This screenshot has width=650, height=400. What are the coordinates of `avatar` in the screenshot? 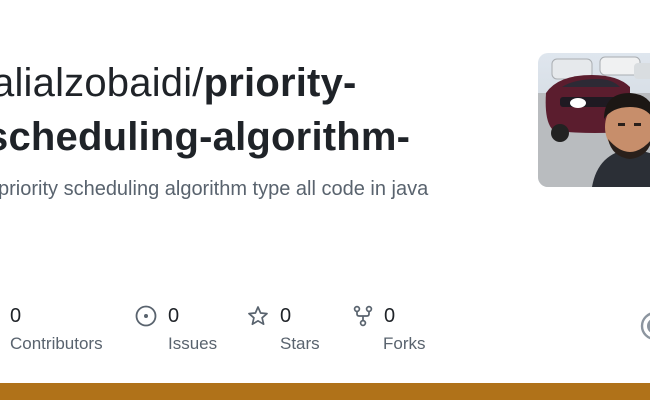 It's located at (594, 120).